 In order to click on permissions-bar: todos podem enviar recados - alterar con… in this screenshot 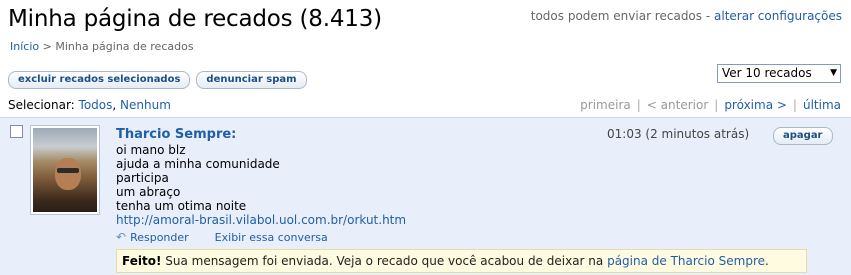, I will do `click(686, 16)`.